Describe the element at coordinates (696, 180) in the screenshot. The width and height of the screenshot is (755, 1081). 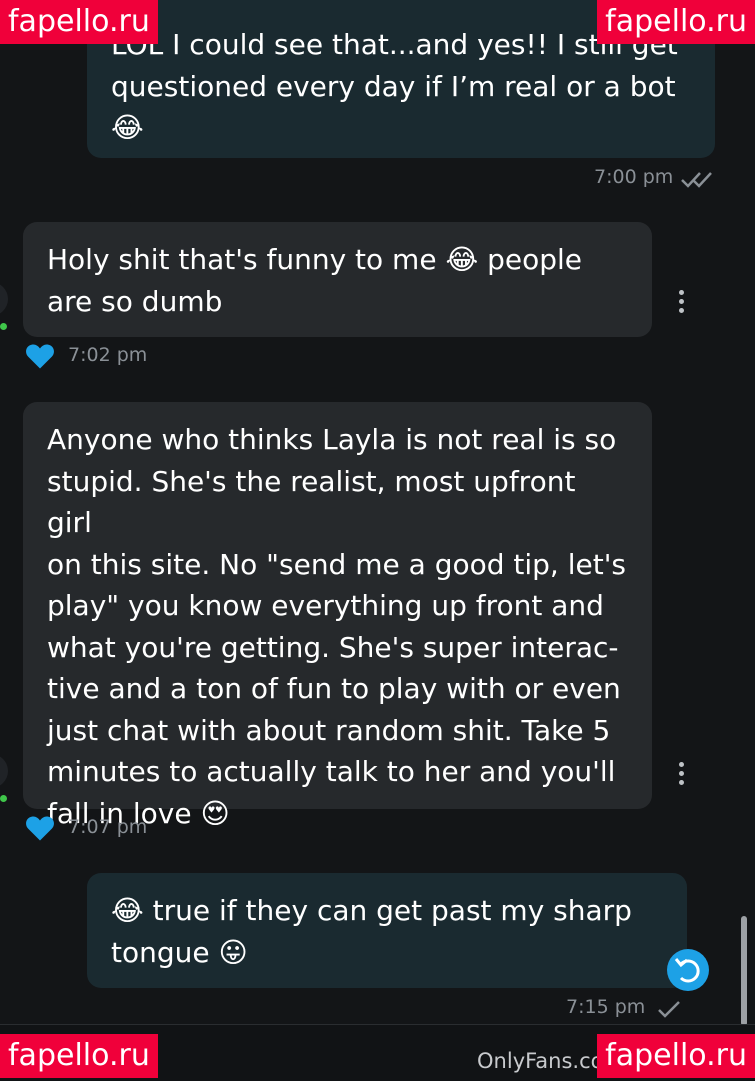
I see `double-check-icon` at that location.